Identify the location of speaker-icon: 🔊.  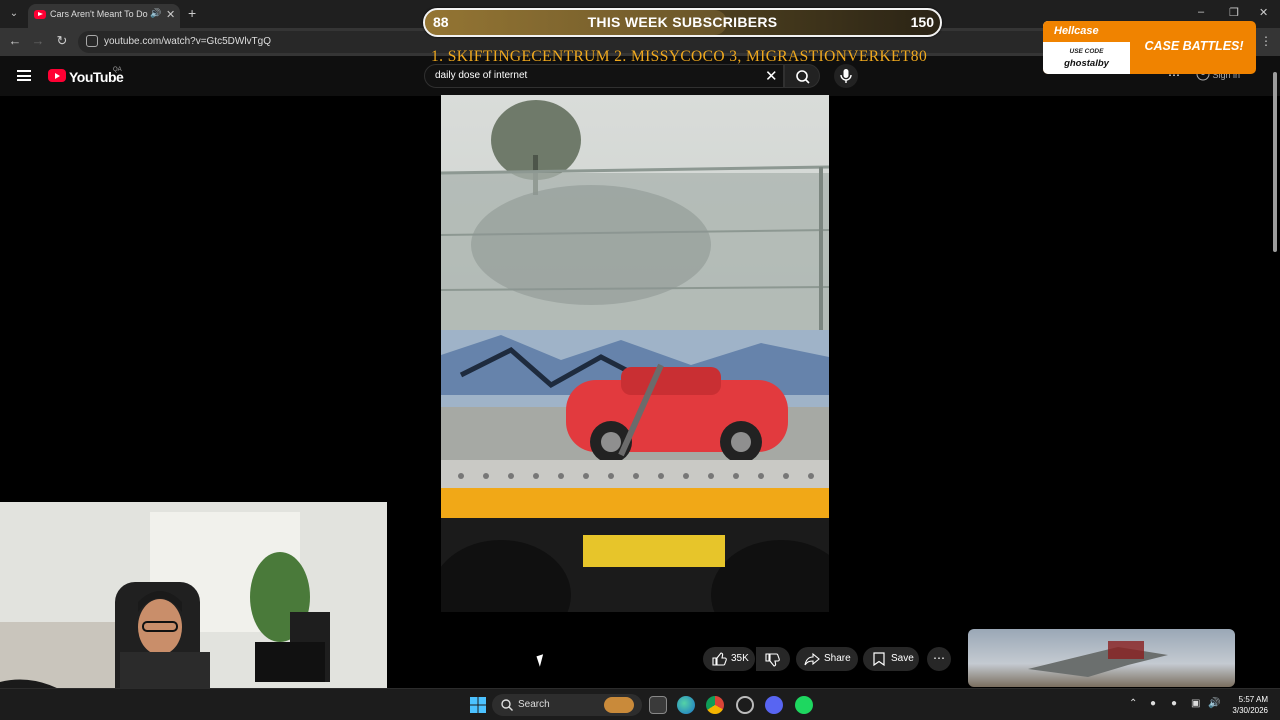
(155, 13).